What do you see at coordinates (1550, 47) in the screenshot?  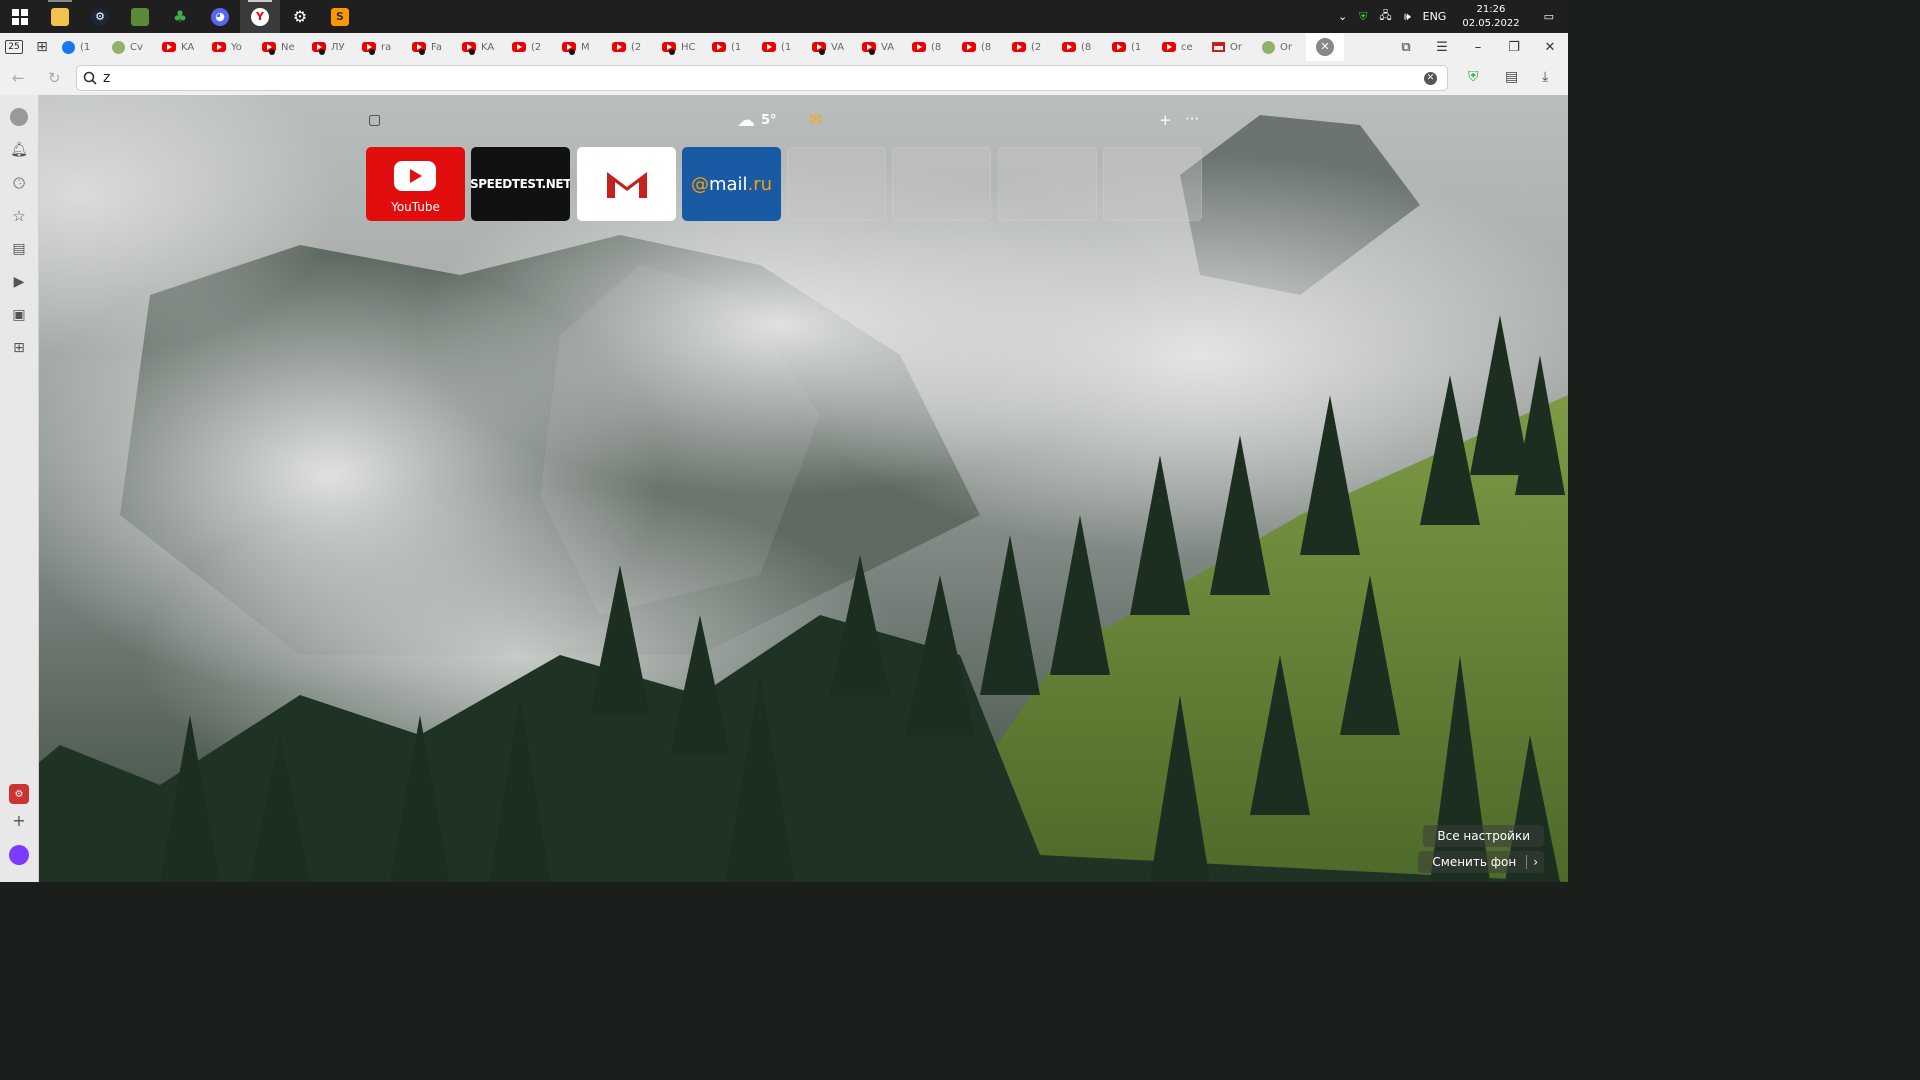 I see `close-window-icon: ✕` at bounding box center [1550, 47].